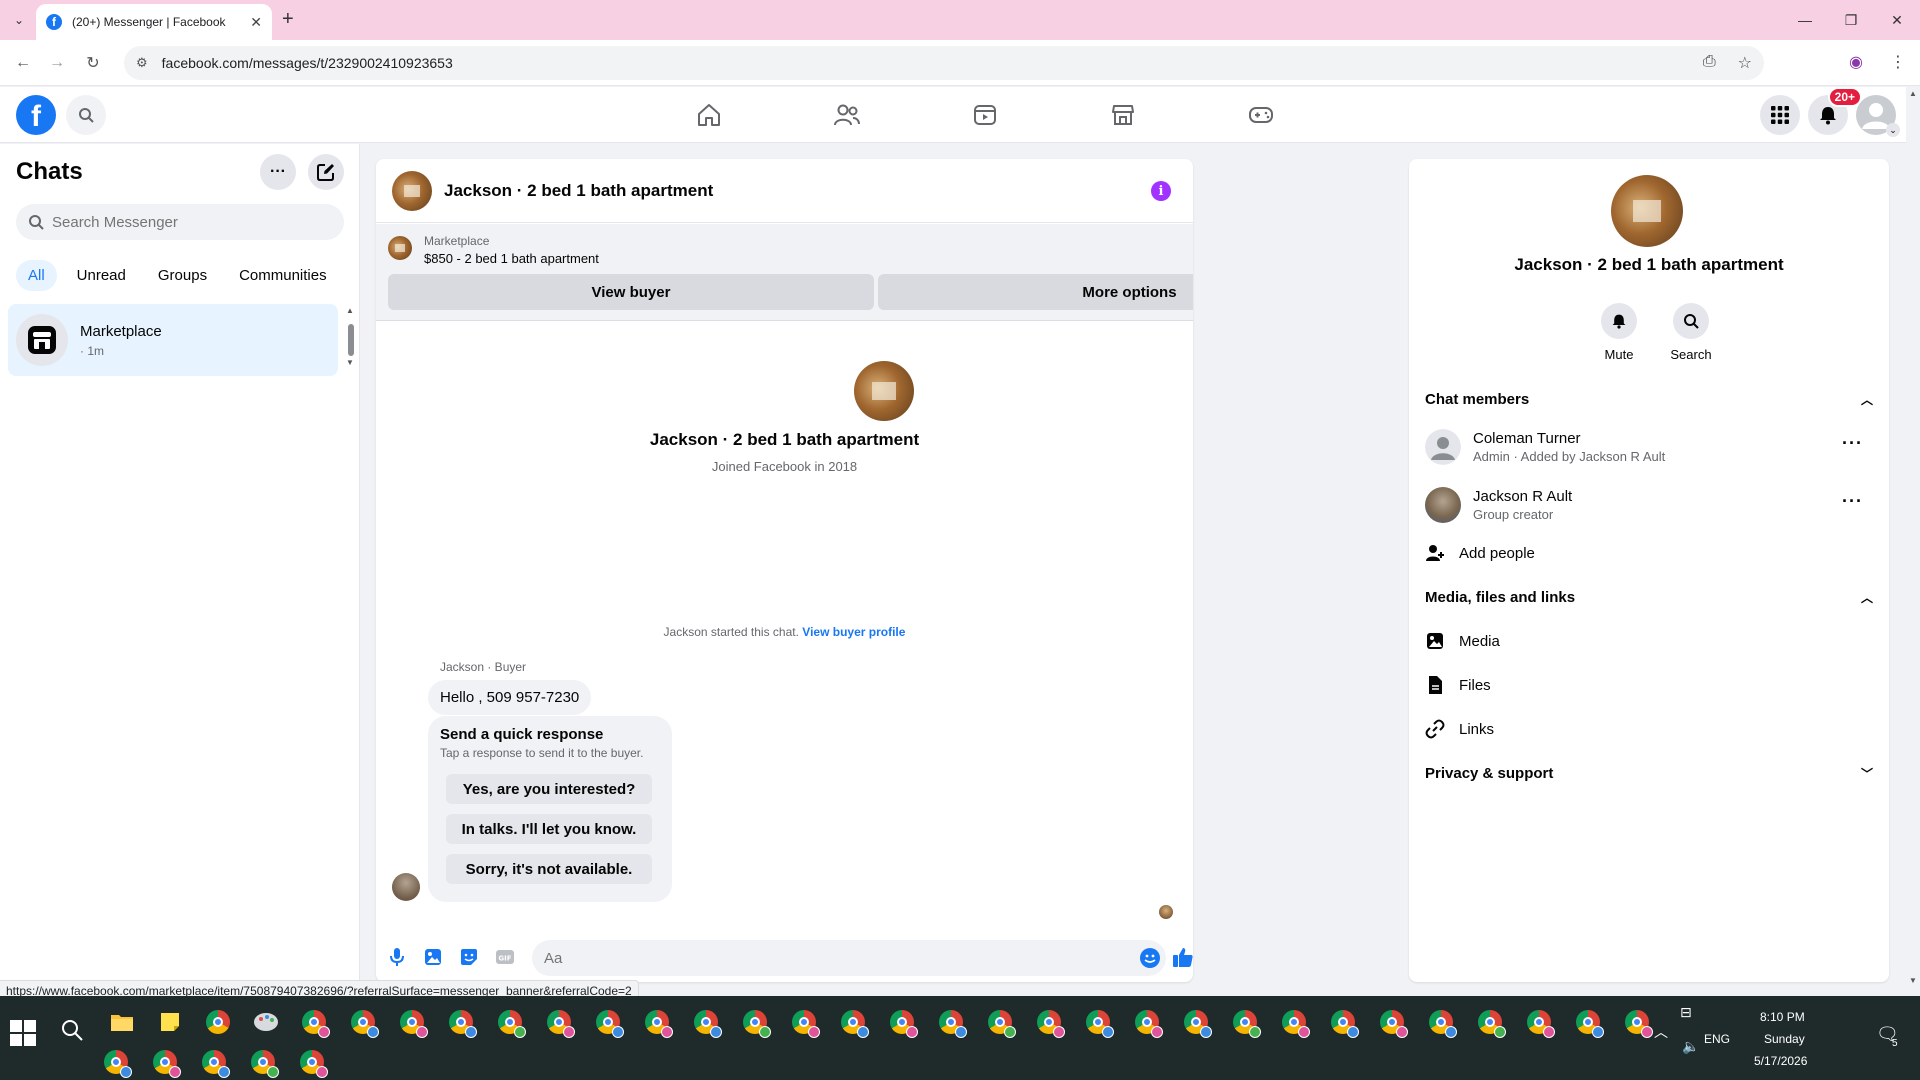 Image resolution: width=1920 pixels, height=1080 pixels. I want to click on clock-time: 8:10 PM, so click(1782, 1017).